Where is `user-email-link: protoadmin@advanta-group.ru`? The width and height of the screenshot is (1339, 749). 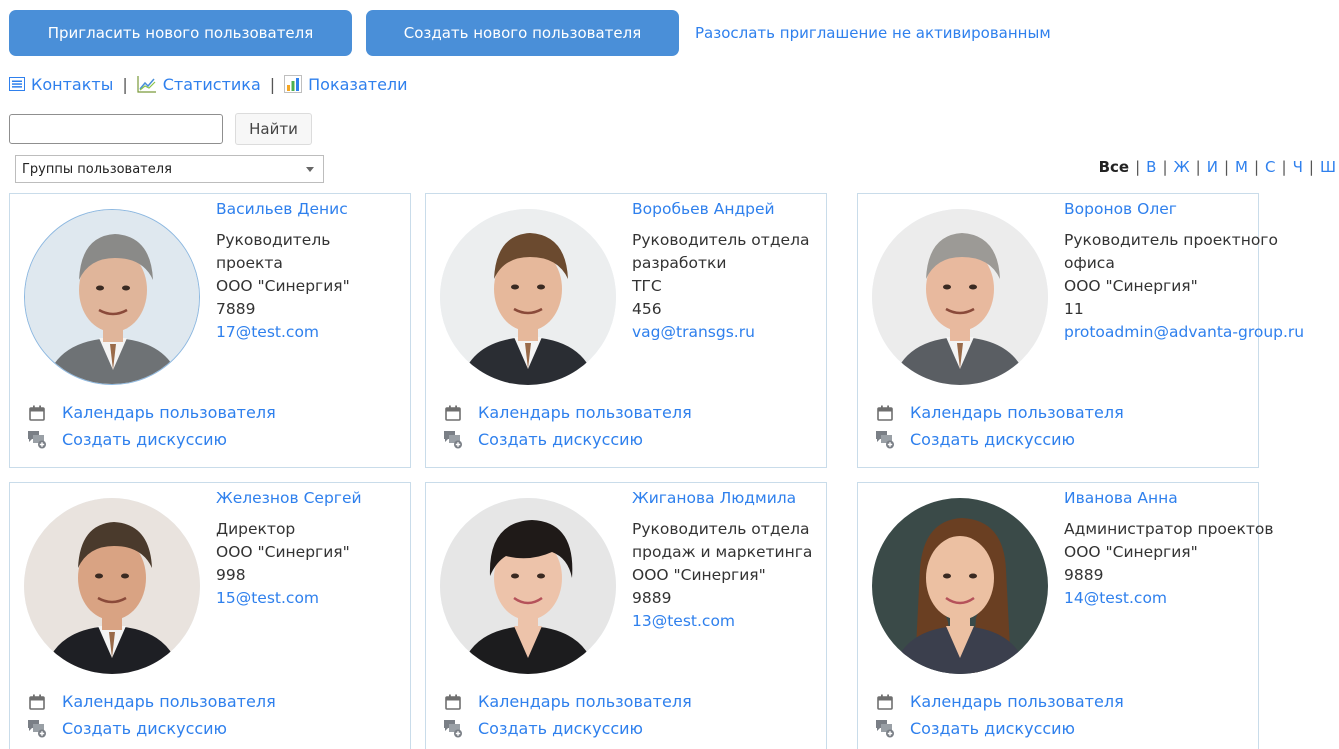 user-email-link: protoadmin@advanta-group.ru is located at coordinates (1184, 332).